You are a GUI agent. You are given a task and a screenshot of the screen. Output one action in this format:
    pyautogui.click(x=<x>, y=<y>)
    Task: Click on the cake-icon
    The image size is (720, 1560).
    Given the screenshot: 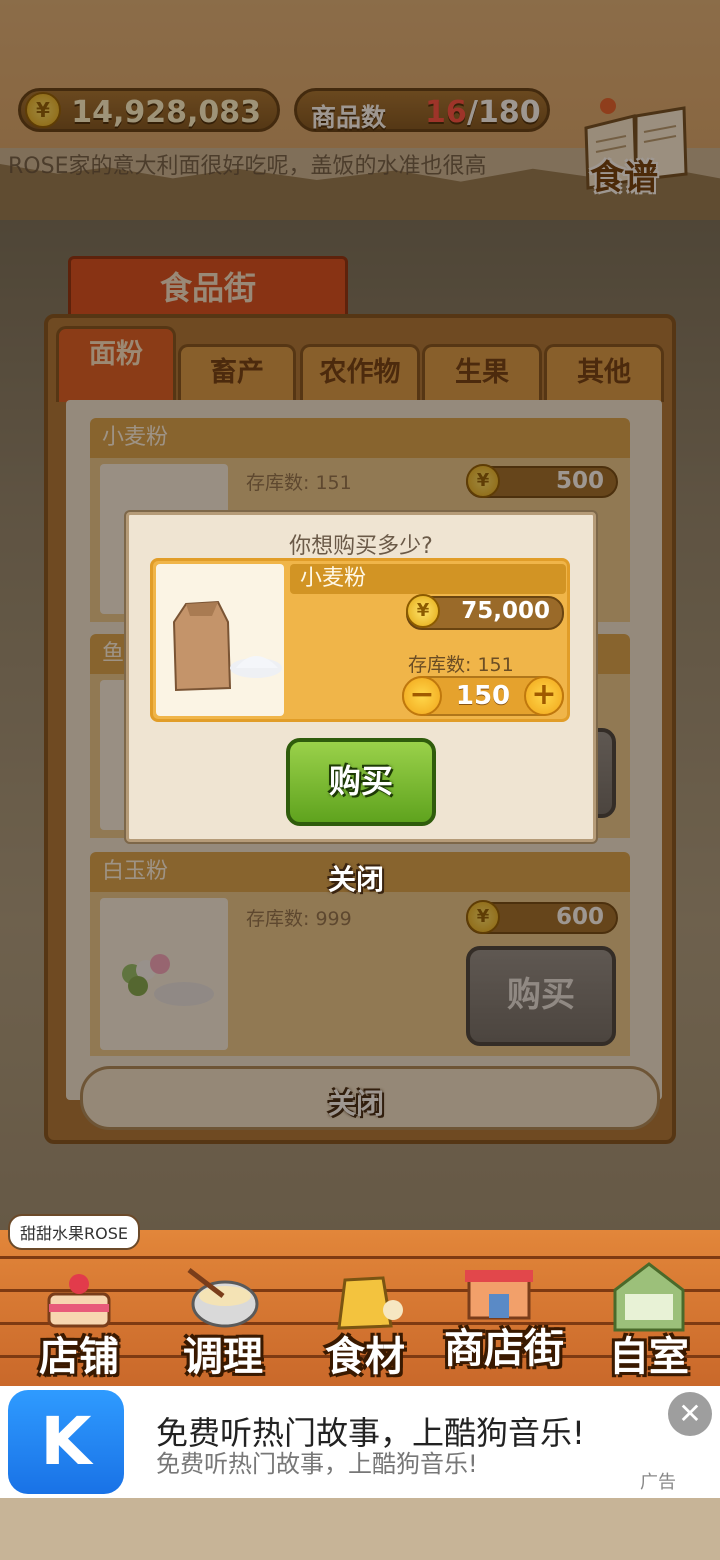 What is the action you would take?
    pyautogui.click(x=79, y=1301)
    